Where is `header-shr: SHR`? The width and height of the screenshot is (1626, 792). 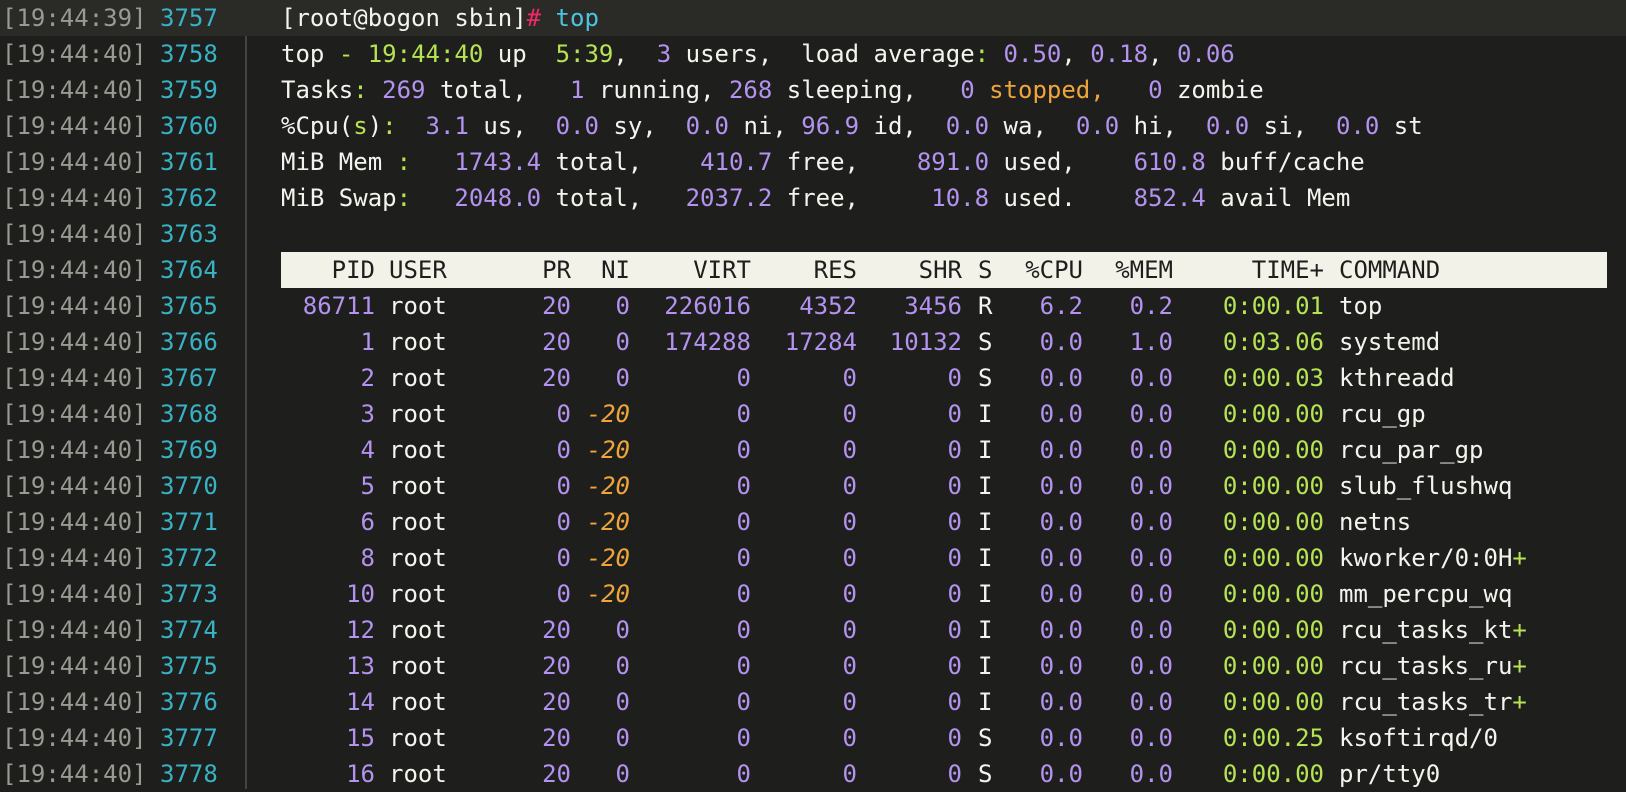 header-shr: SHR is located at coordinates (916, 270).